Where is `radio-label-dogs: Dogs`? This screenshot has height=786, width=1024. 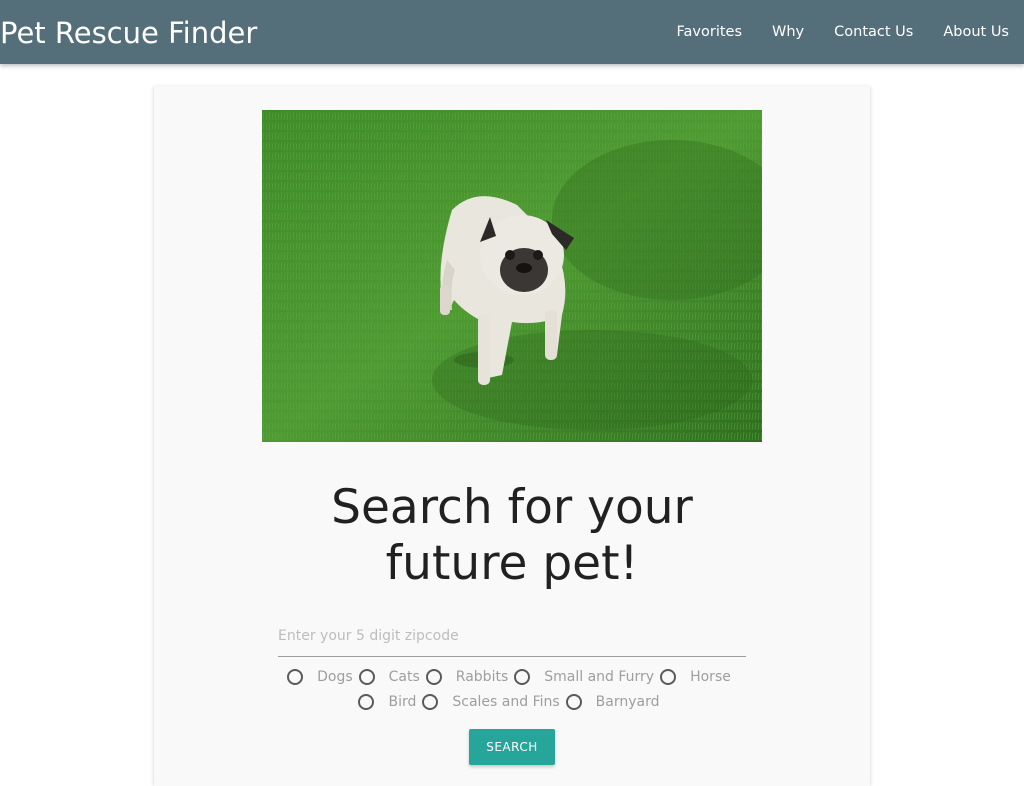
radio-label-dogs: Dogs is located at coordinates (335, 676).